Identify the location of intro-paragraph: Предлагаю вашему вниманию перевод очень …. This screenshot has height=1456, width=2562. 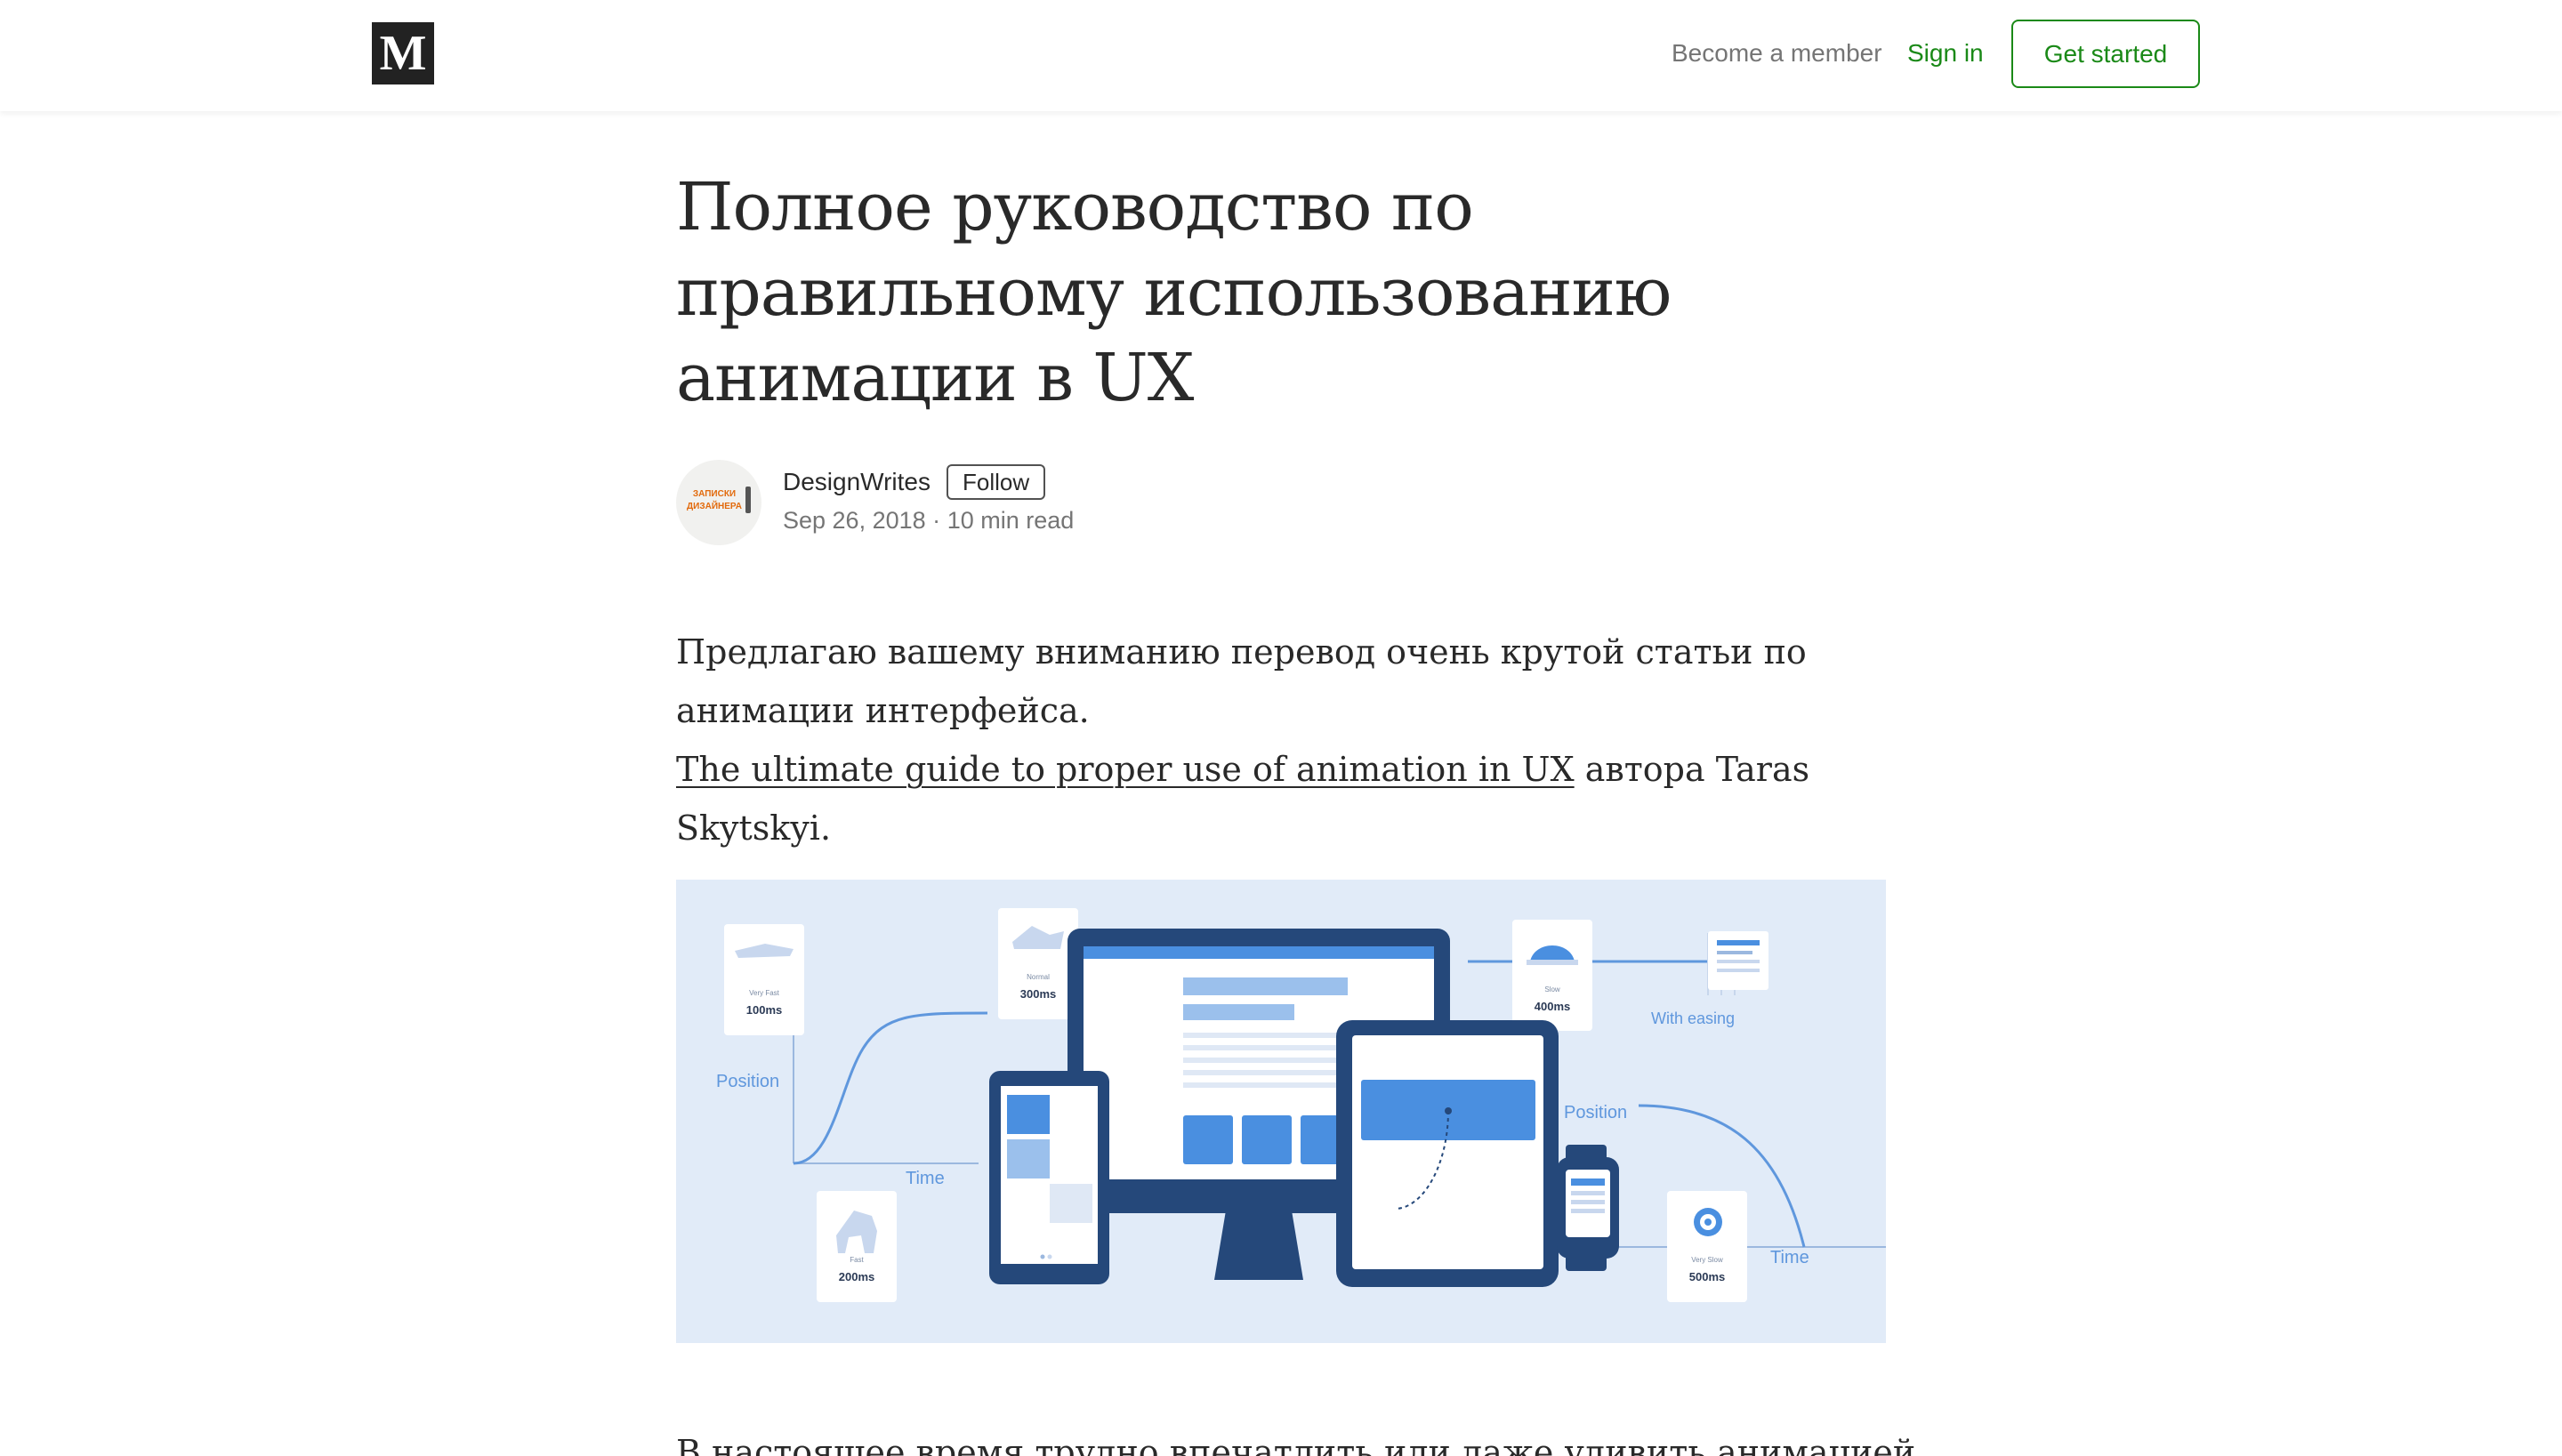
(1281, 740).